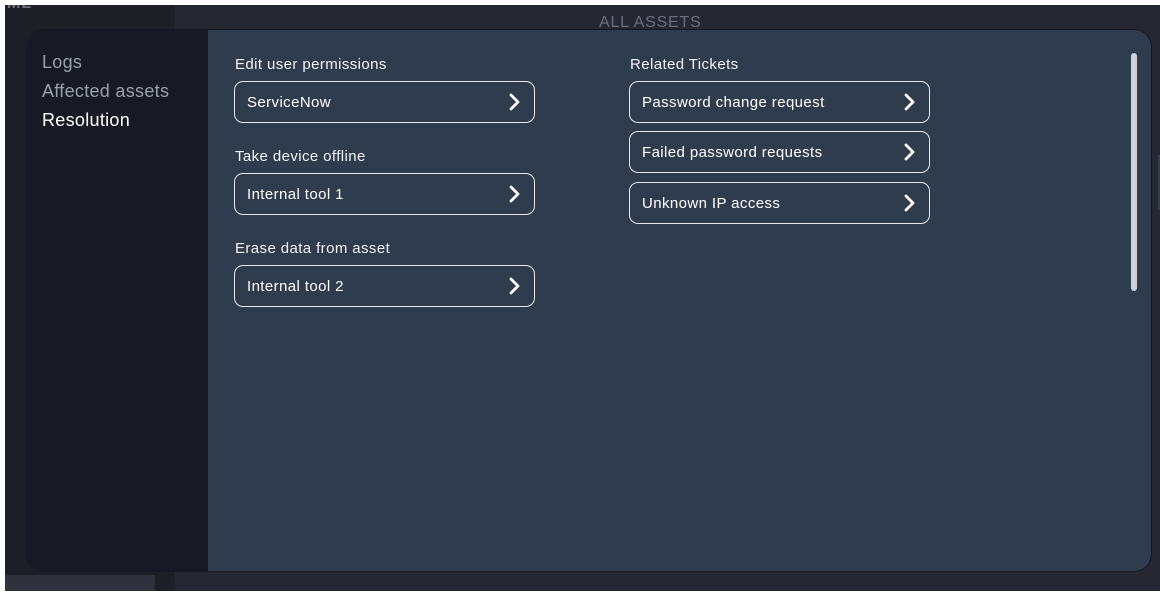  I want to click on ticket-password-change-request: Password change request, so click(779, 102).